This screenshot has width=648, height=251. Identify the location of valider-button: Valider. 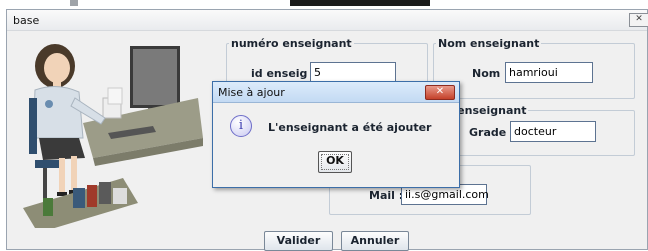
(298, 241).